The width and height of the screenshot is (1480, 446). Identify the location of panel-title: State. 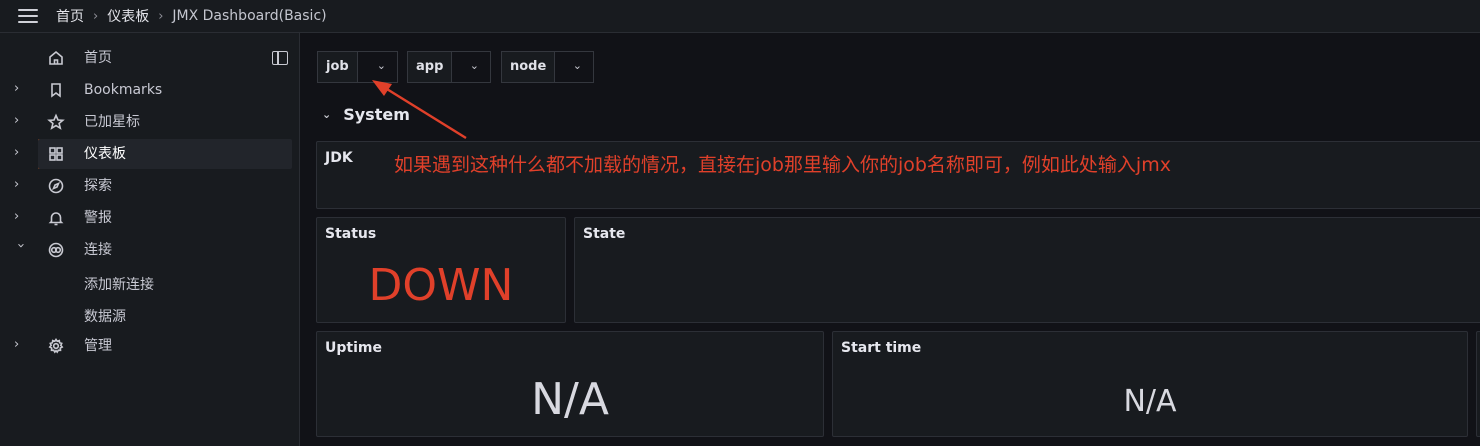
(604, 234).